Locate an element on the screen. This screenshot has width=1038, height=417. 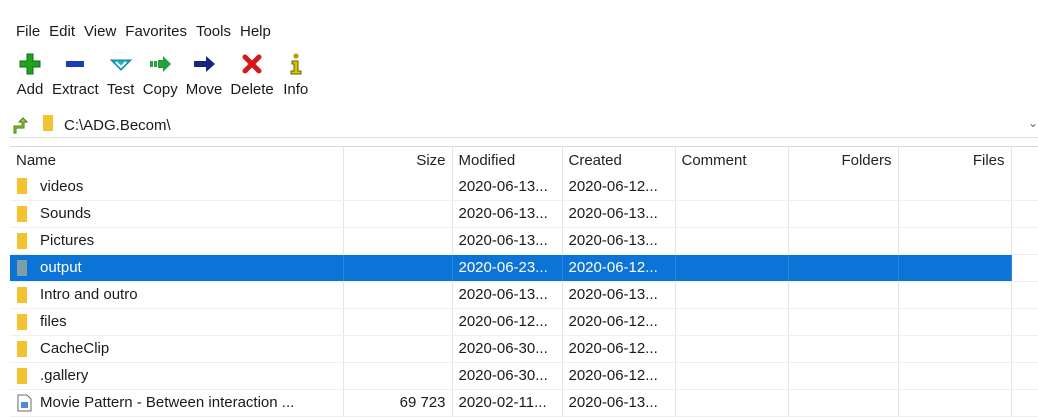
cell-name: Intro and outro is located at coordinates (177, 295).